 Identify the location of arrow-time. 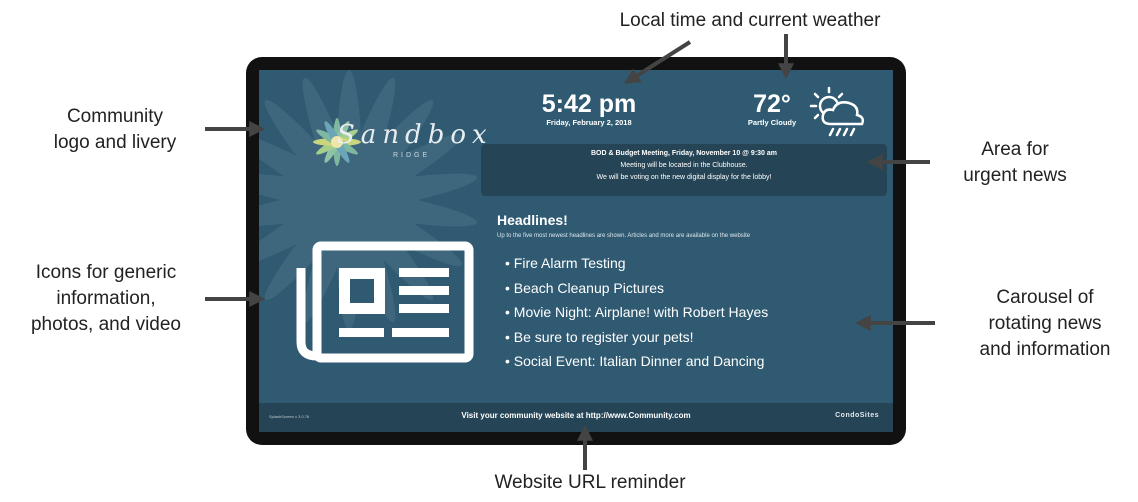
(657, 62).